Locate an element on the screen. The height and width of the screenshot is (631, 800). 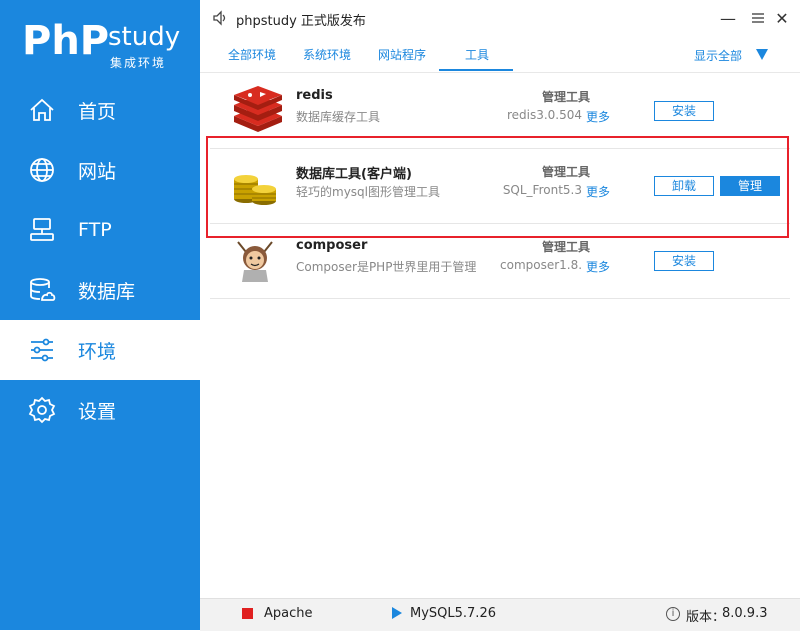
sidebar-item-label: 设置 is located at coordinates (97, 411).